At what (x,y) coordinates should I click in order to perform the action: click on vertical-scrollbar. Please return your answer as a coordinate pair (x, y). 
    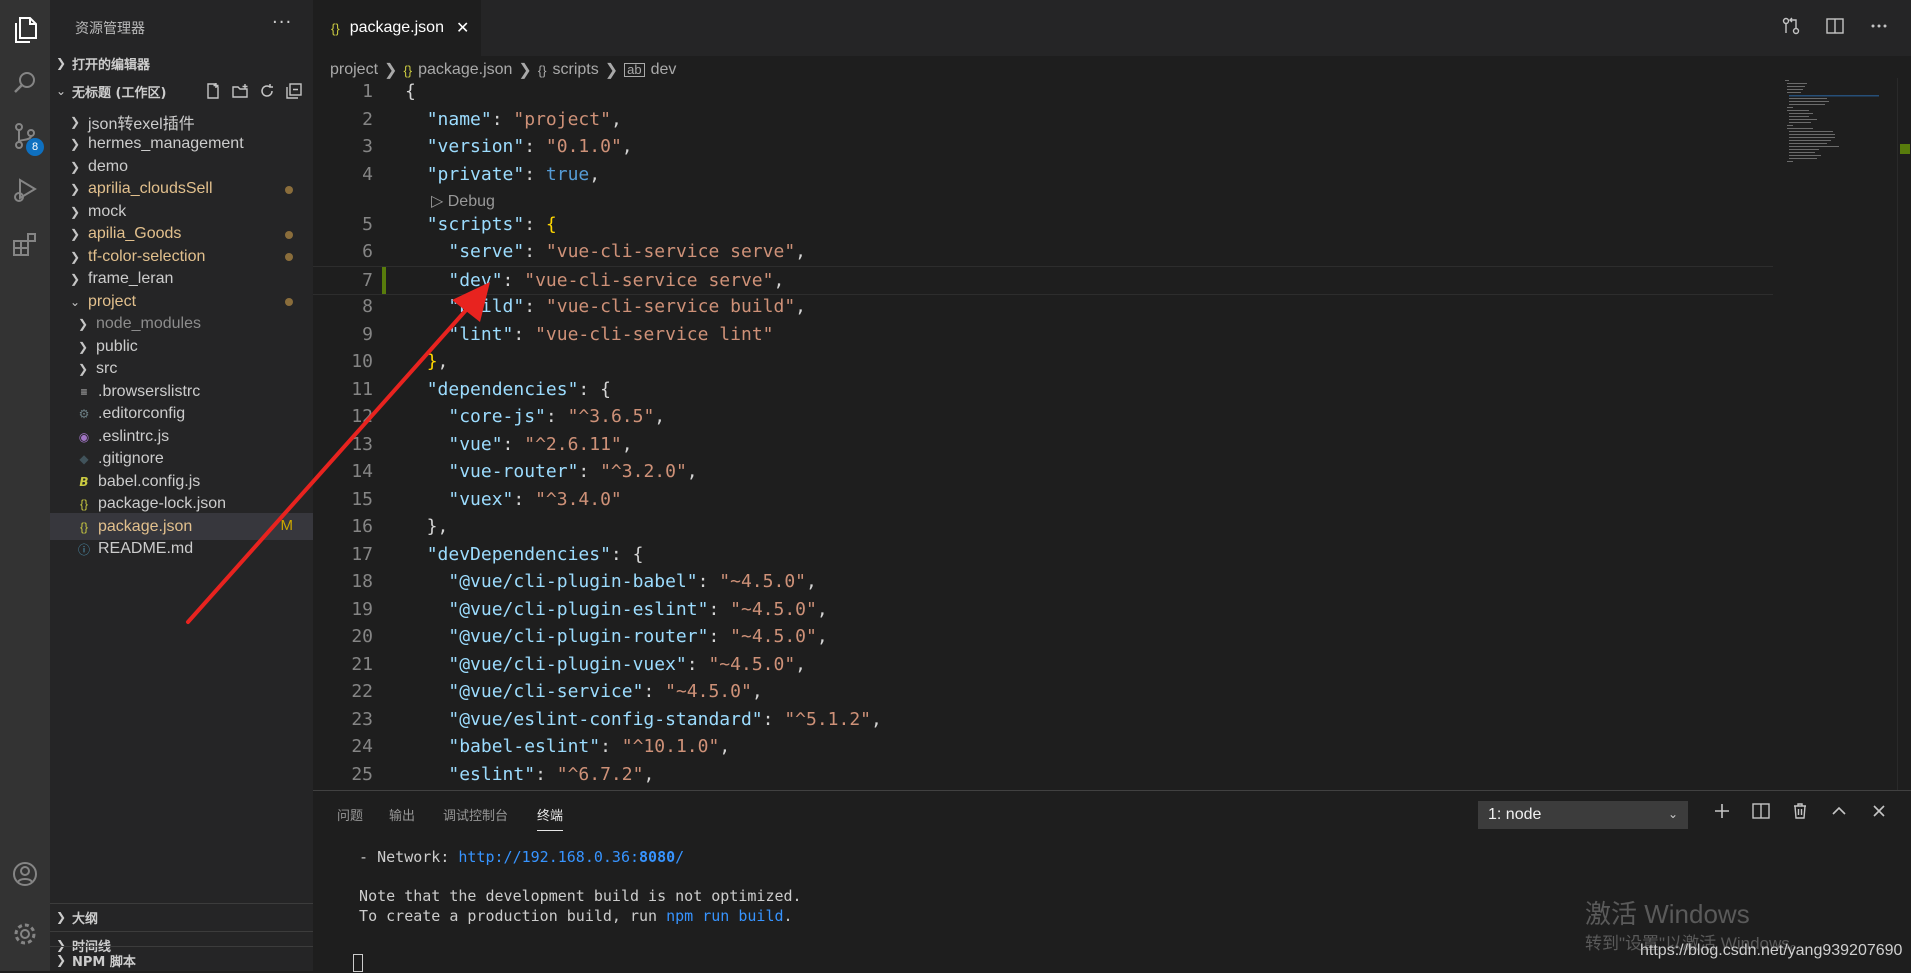
    Looking at the image, I should click on (1904, 434).